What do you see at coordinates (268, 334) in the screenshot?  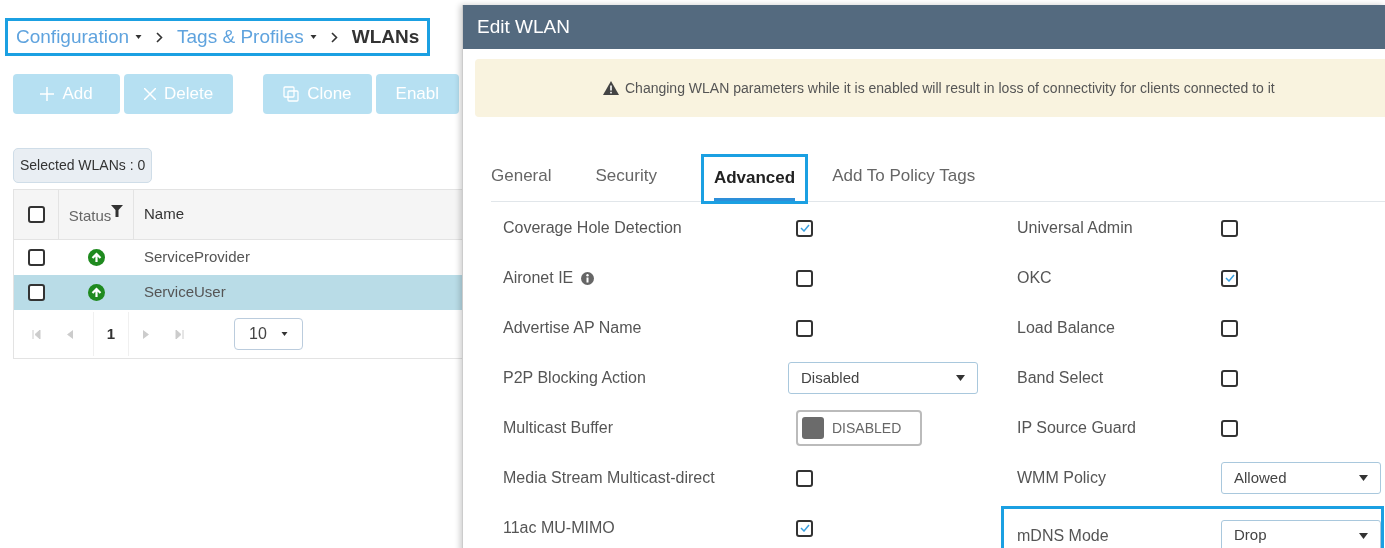 I see `page-size-select: 10` at bounding box center [268, 334].